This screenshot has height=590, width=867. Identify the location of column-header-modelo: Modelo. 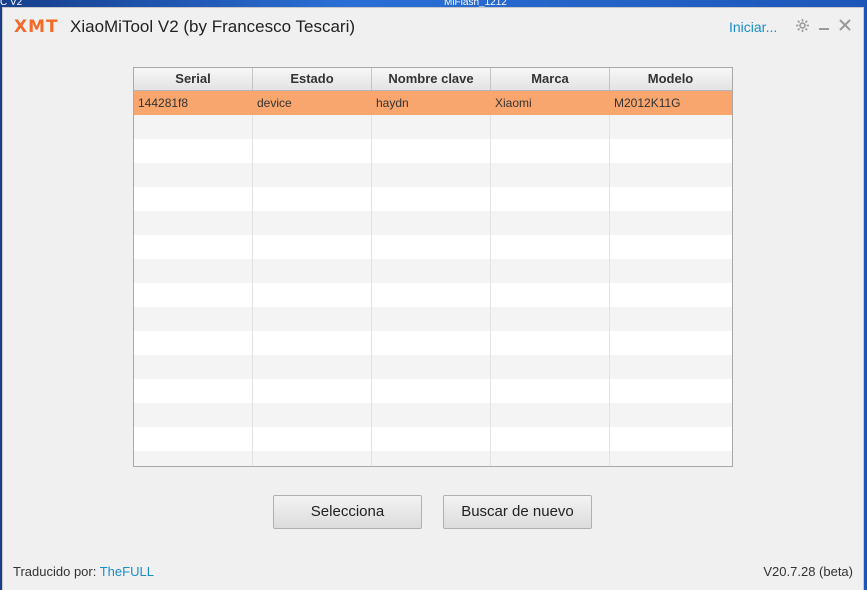
(670, 79).